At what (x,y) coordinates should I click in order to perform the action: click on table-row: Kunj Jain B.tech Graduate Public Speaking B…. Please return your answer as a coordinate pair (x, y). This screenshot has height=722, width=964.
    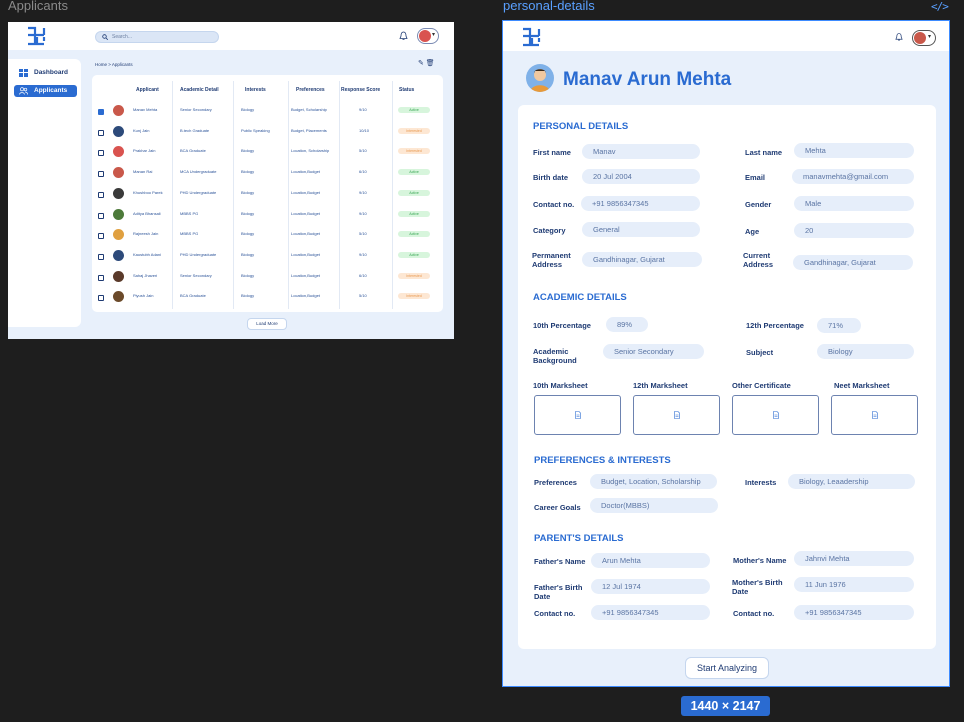
    Looking at the image, I should click on (267, 133).